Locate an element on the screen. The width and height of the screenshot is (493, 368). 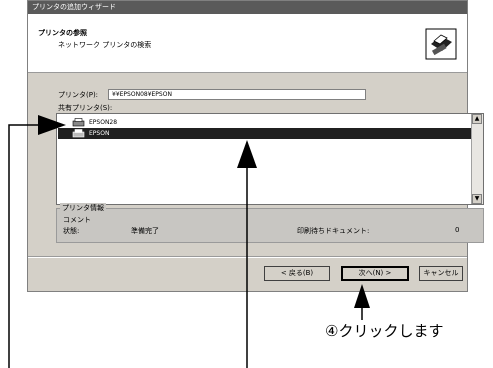
middle-callout-arrowhead is located at coordinates (247, 154).